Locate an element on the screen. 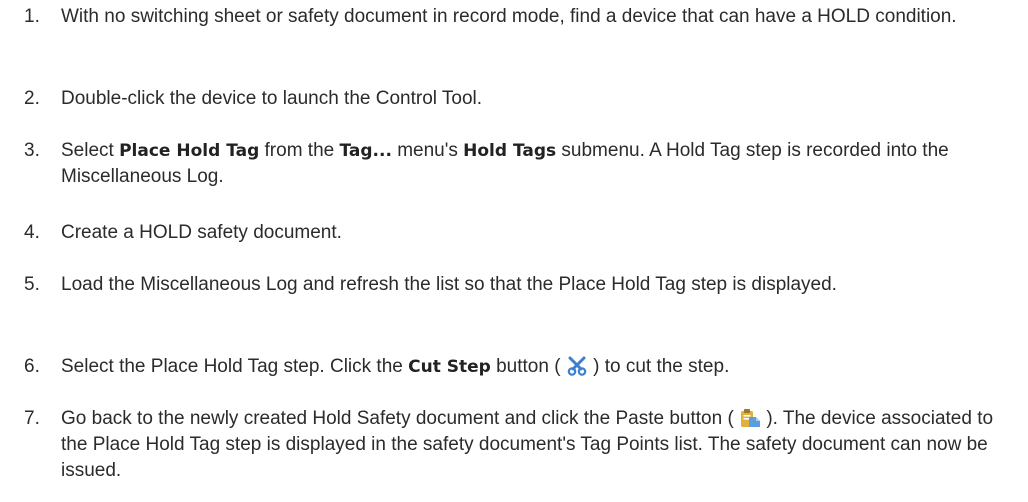  step-number: 1. is located at coordinates (32, 16).